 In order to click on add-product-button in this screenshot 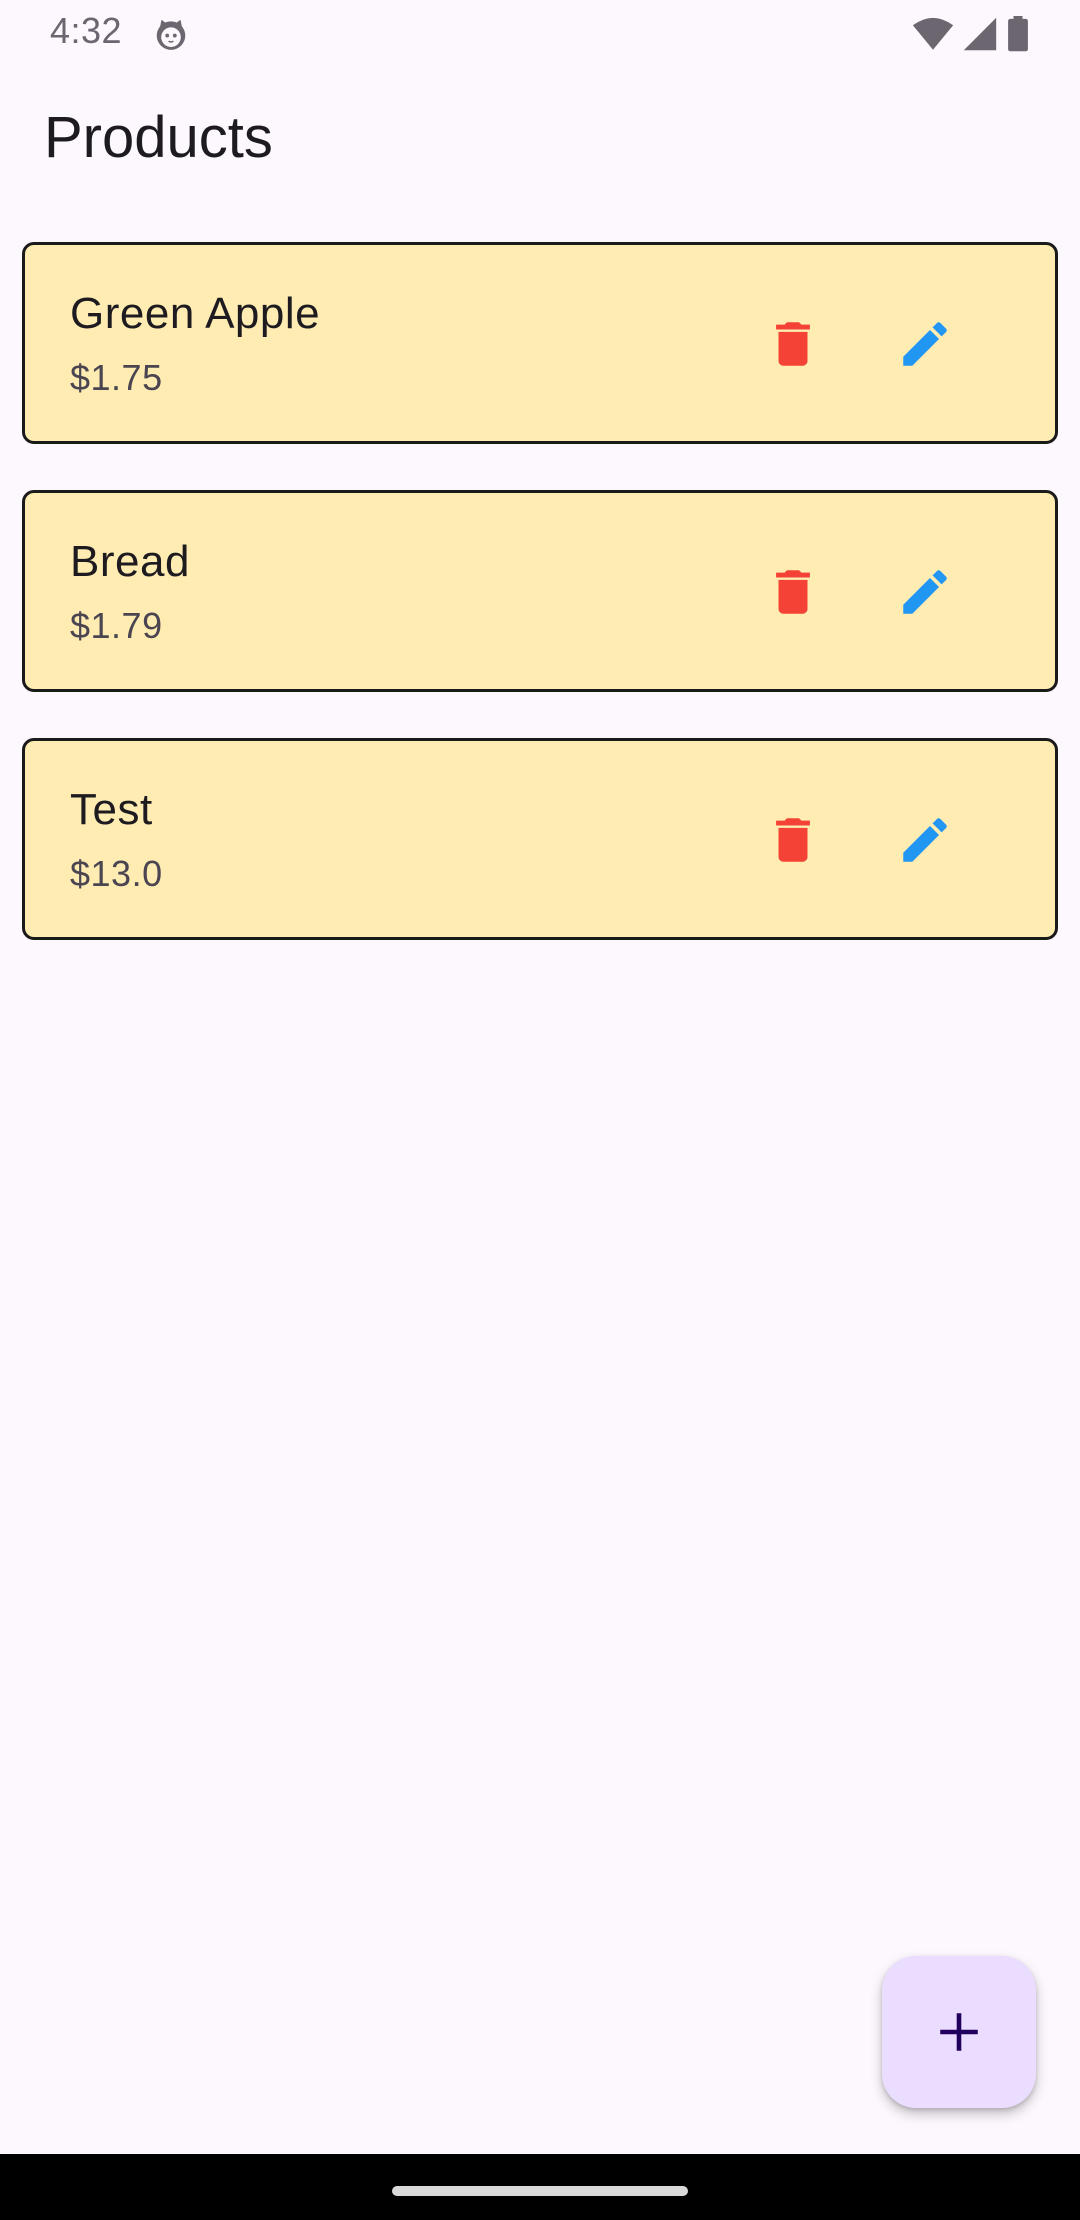, I will do `click(959, 2032)`.